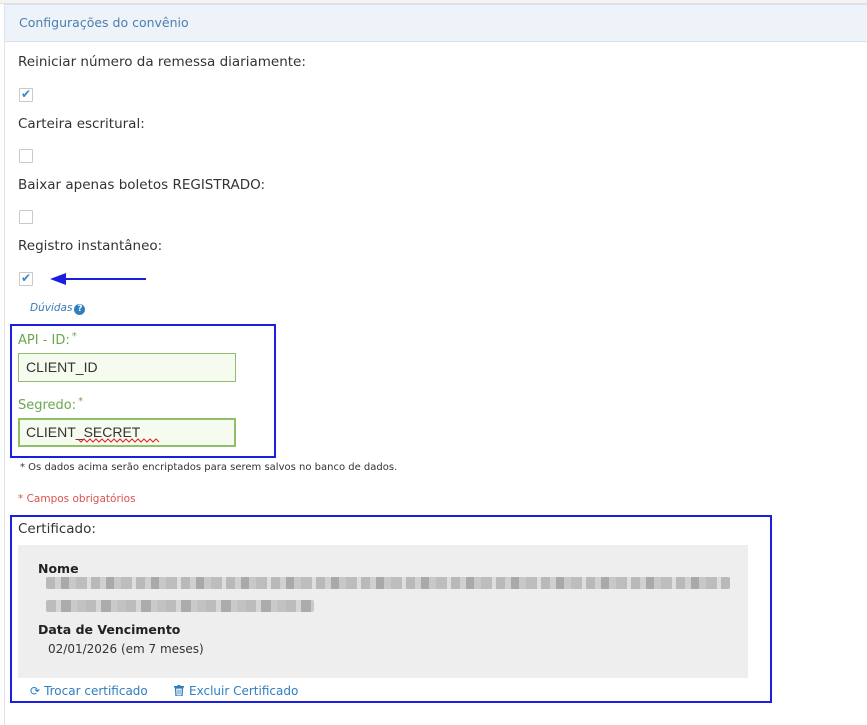 The height and width of the screenshot is (725, 867). I want to click on trash-icon, so click(179, 691).